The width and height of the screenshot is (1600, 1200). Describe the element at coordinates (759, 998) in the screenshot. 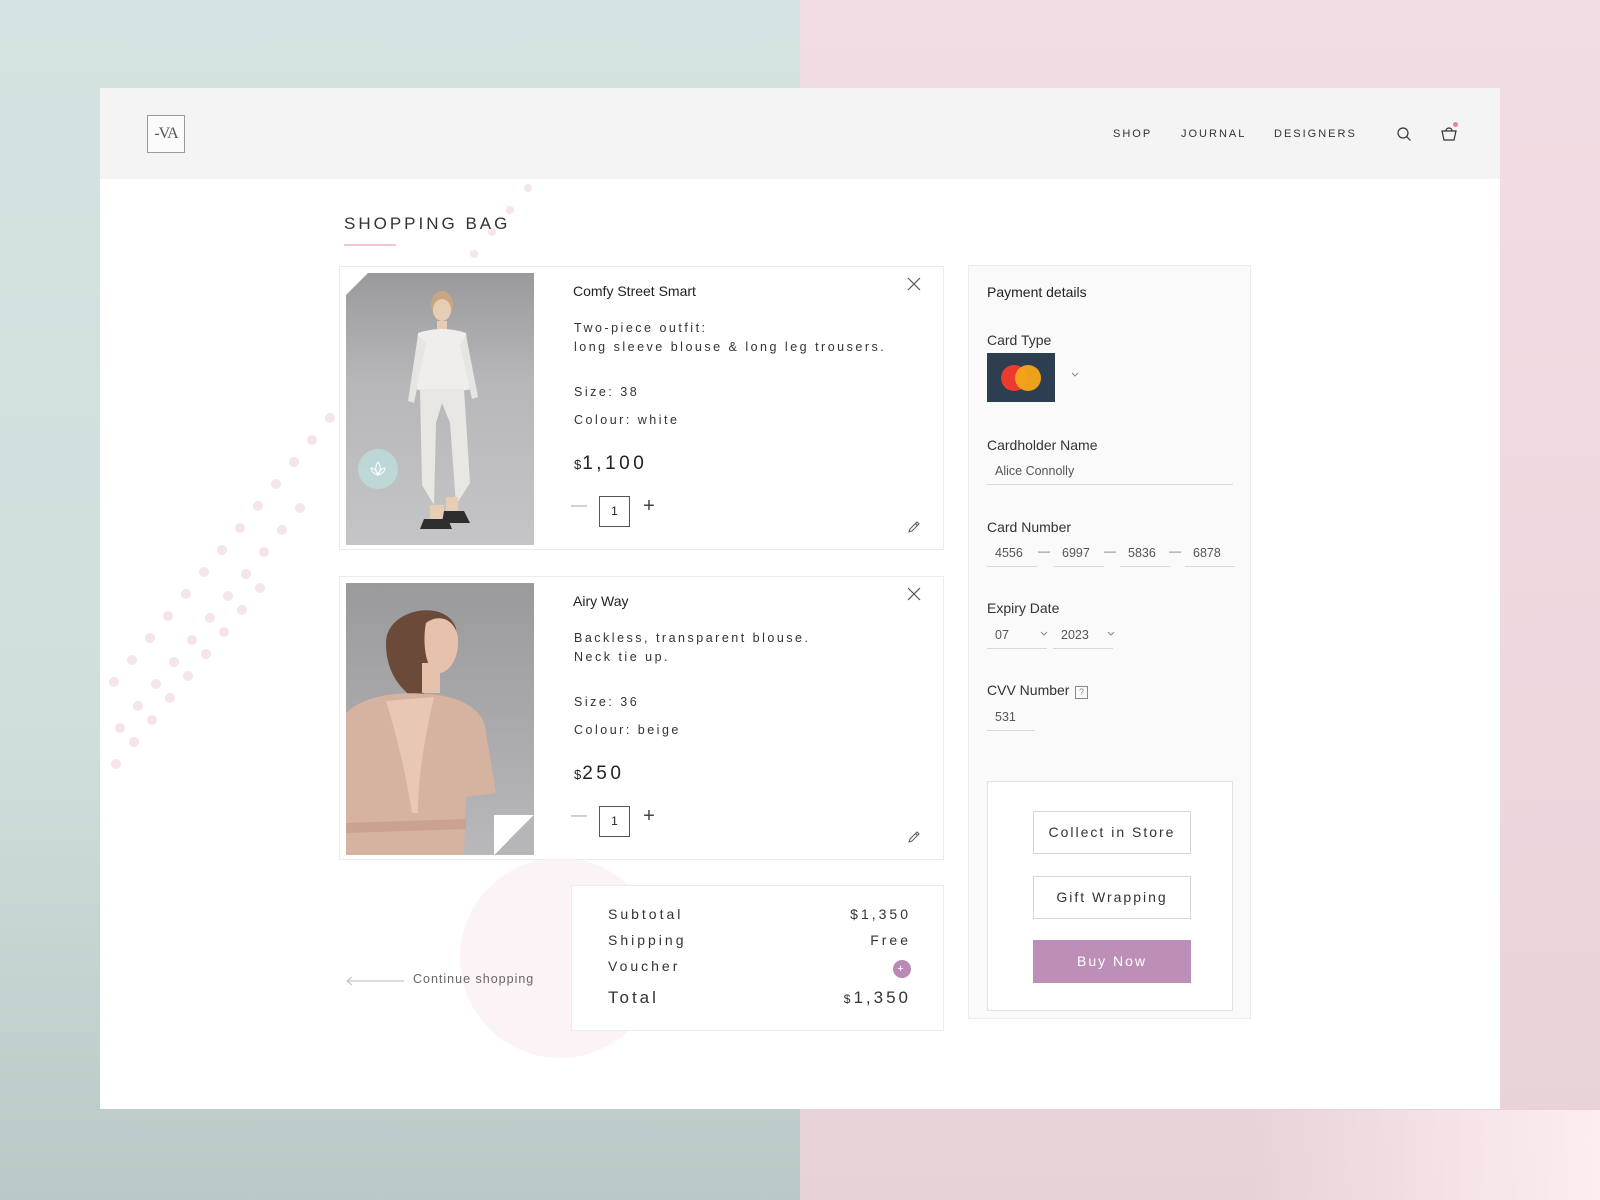

I see `total-row: Total $1,350` at that location.